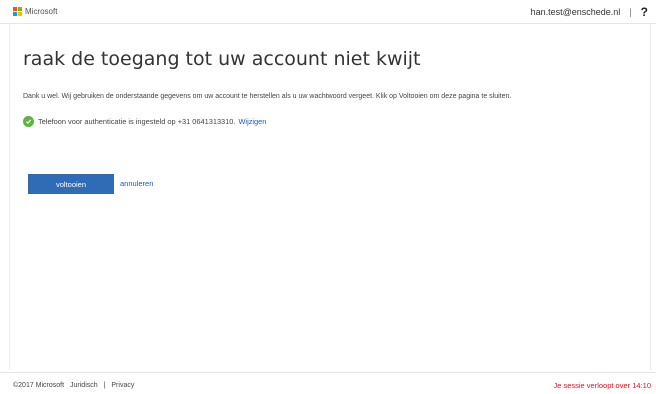 This screenshot has height=394, width=656. I want to click on microsoft-logo: Microsoft, so click(35, 11).